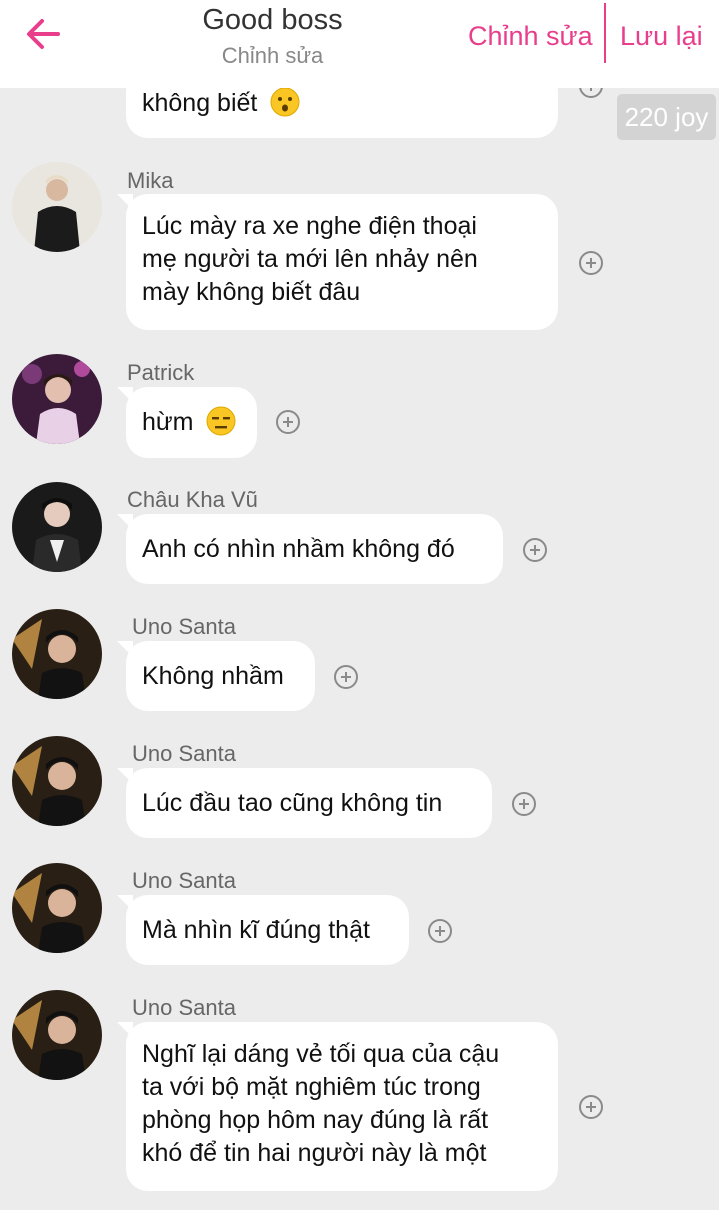  Describe the element at coordinates (321, 1054) in the screenshot. I see `message-line: Nghĩ lại dáng vẻ tối qua của cậu` at that location.